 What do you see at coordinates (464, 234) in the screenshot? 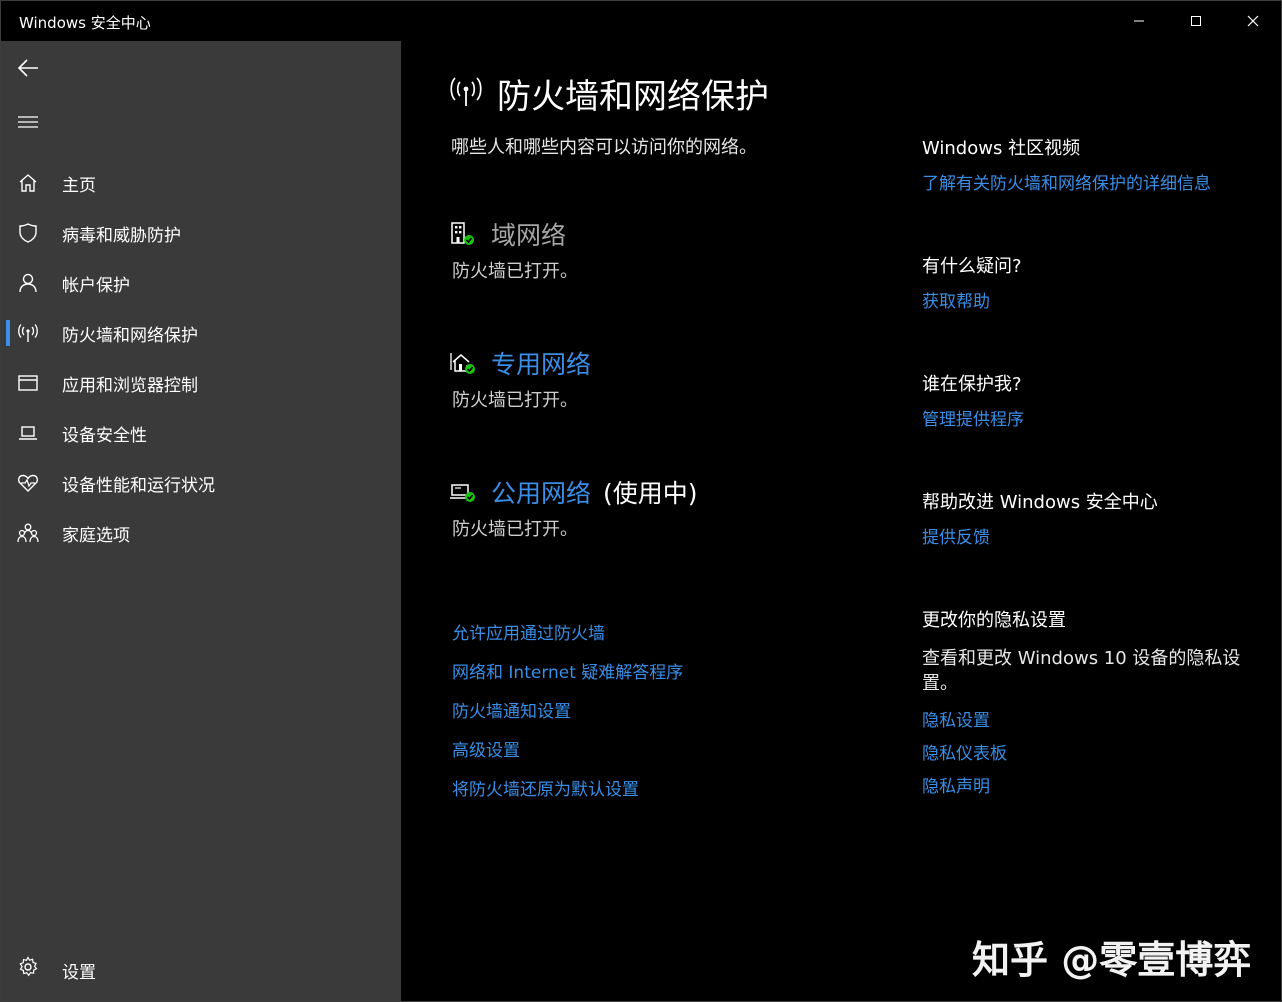
I see `domain-network-icon` at bounding box center [464, 234].